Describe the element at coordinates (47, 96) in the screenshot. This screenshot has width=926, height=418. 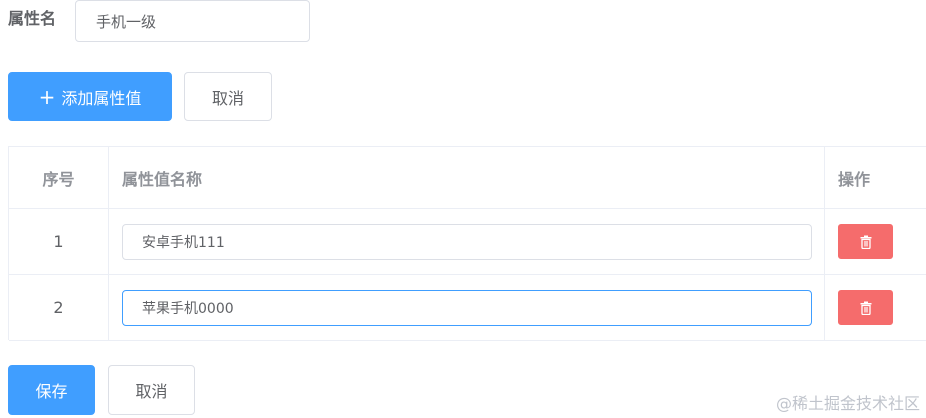
I see `plus-icon: +` at that location.